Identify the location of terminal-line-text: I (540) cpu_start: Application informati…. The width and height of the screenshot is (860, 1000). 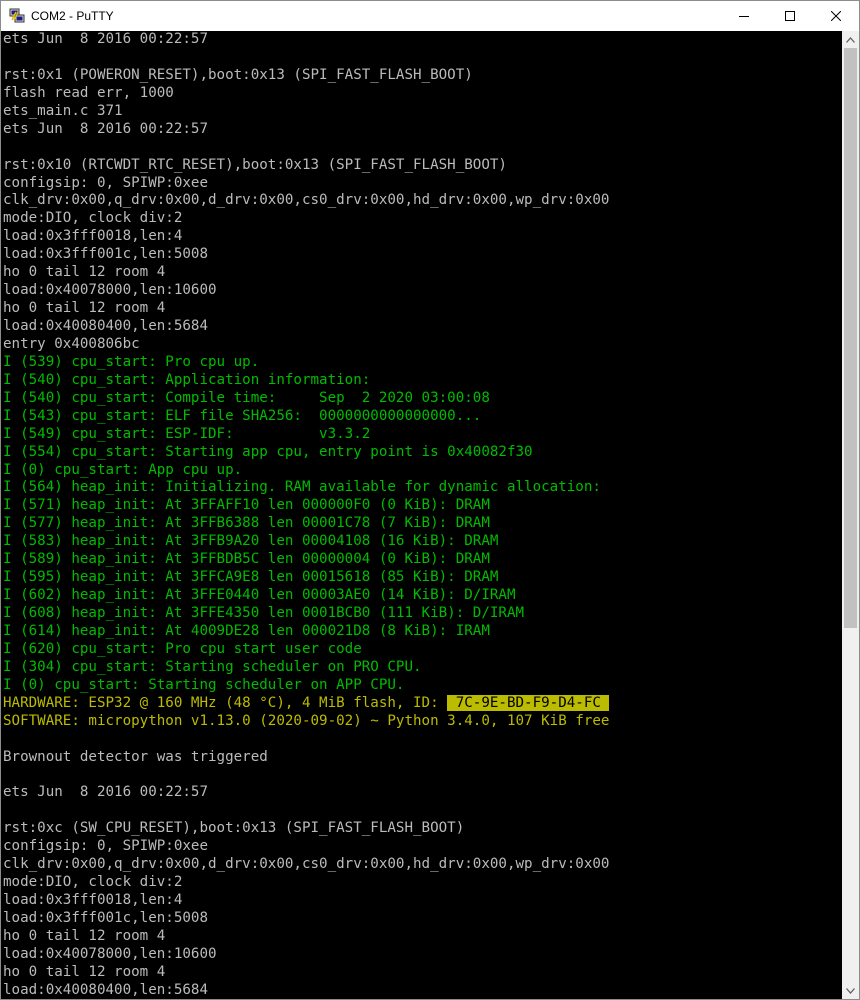
(187, 379).